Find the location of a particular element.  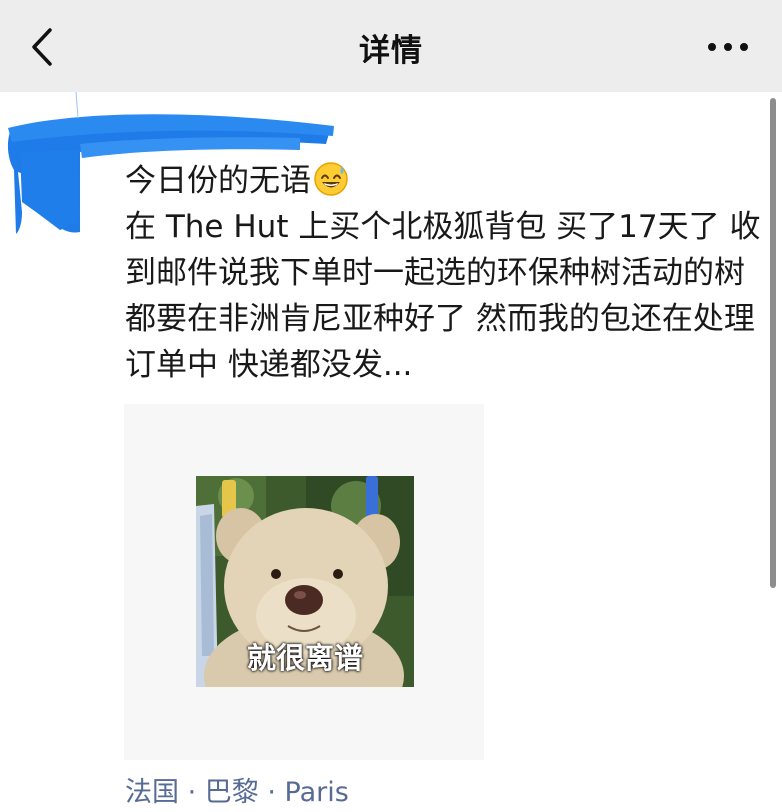

scrollbar is located at coordinates (773, 343).